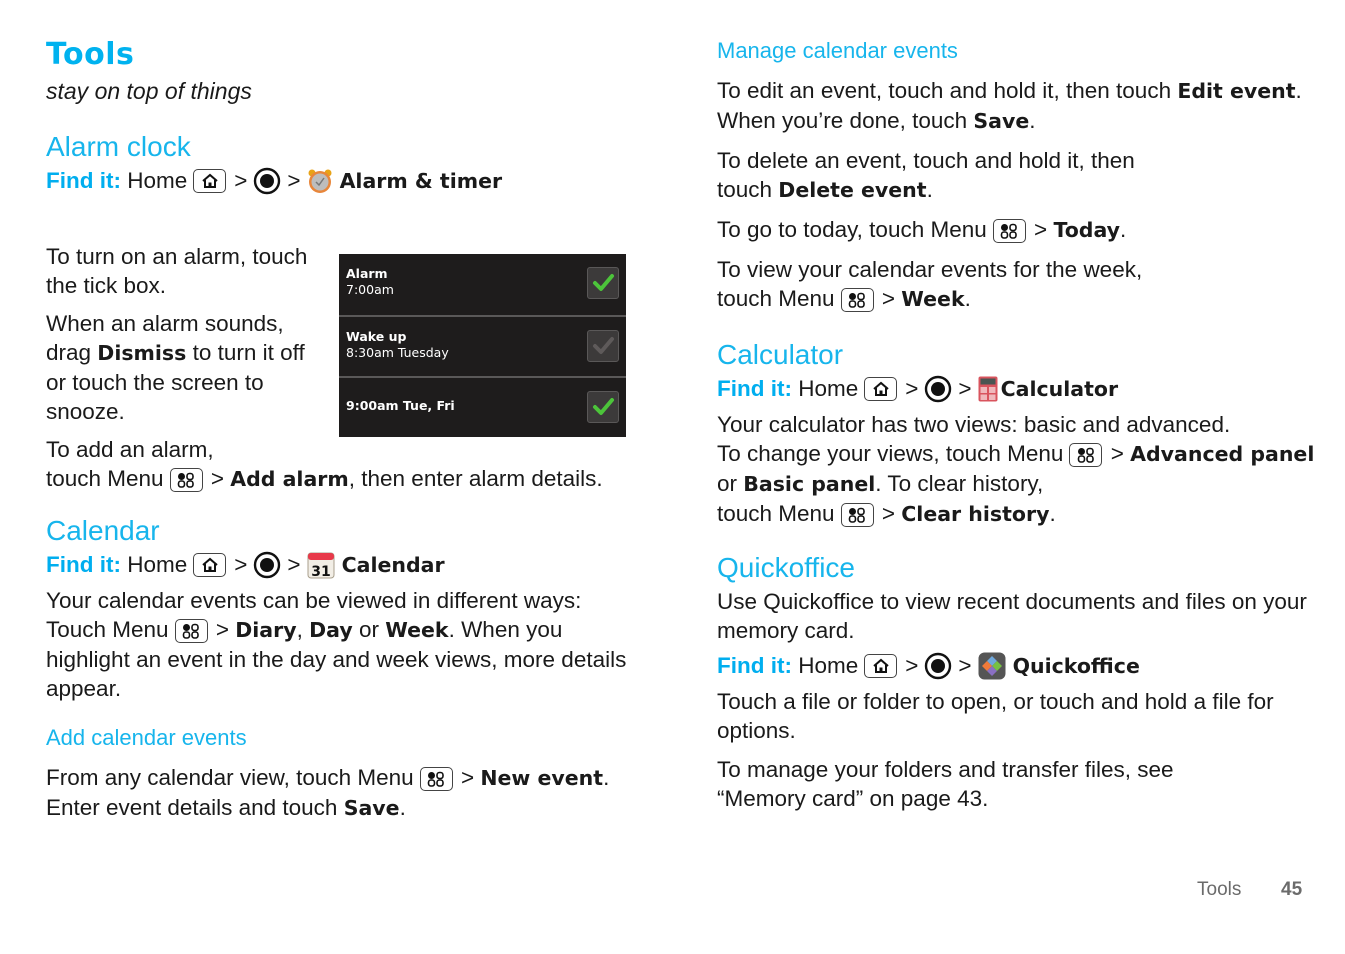 The height and width of the screenshot is (954, 1345). I want to click on alarm-row: 9:00am Tue, Fri, so click(482, 406).